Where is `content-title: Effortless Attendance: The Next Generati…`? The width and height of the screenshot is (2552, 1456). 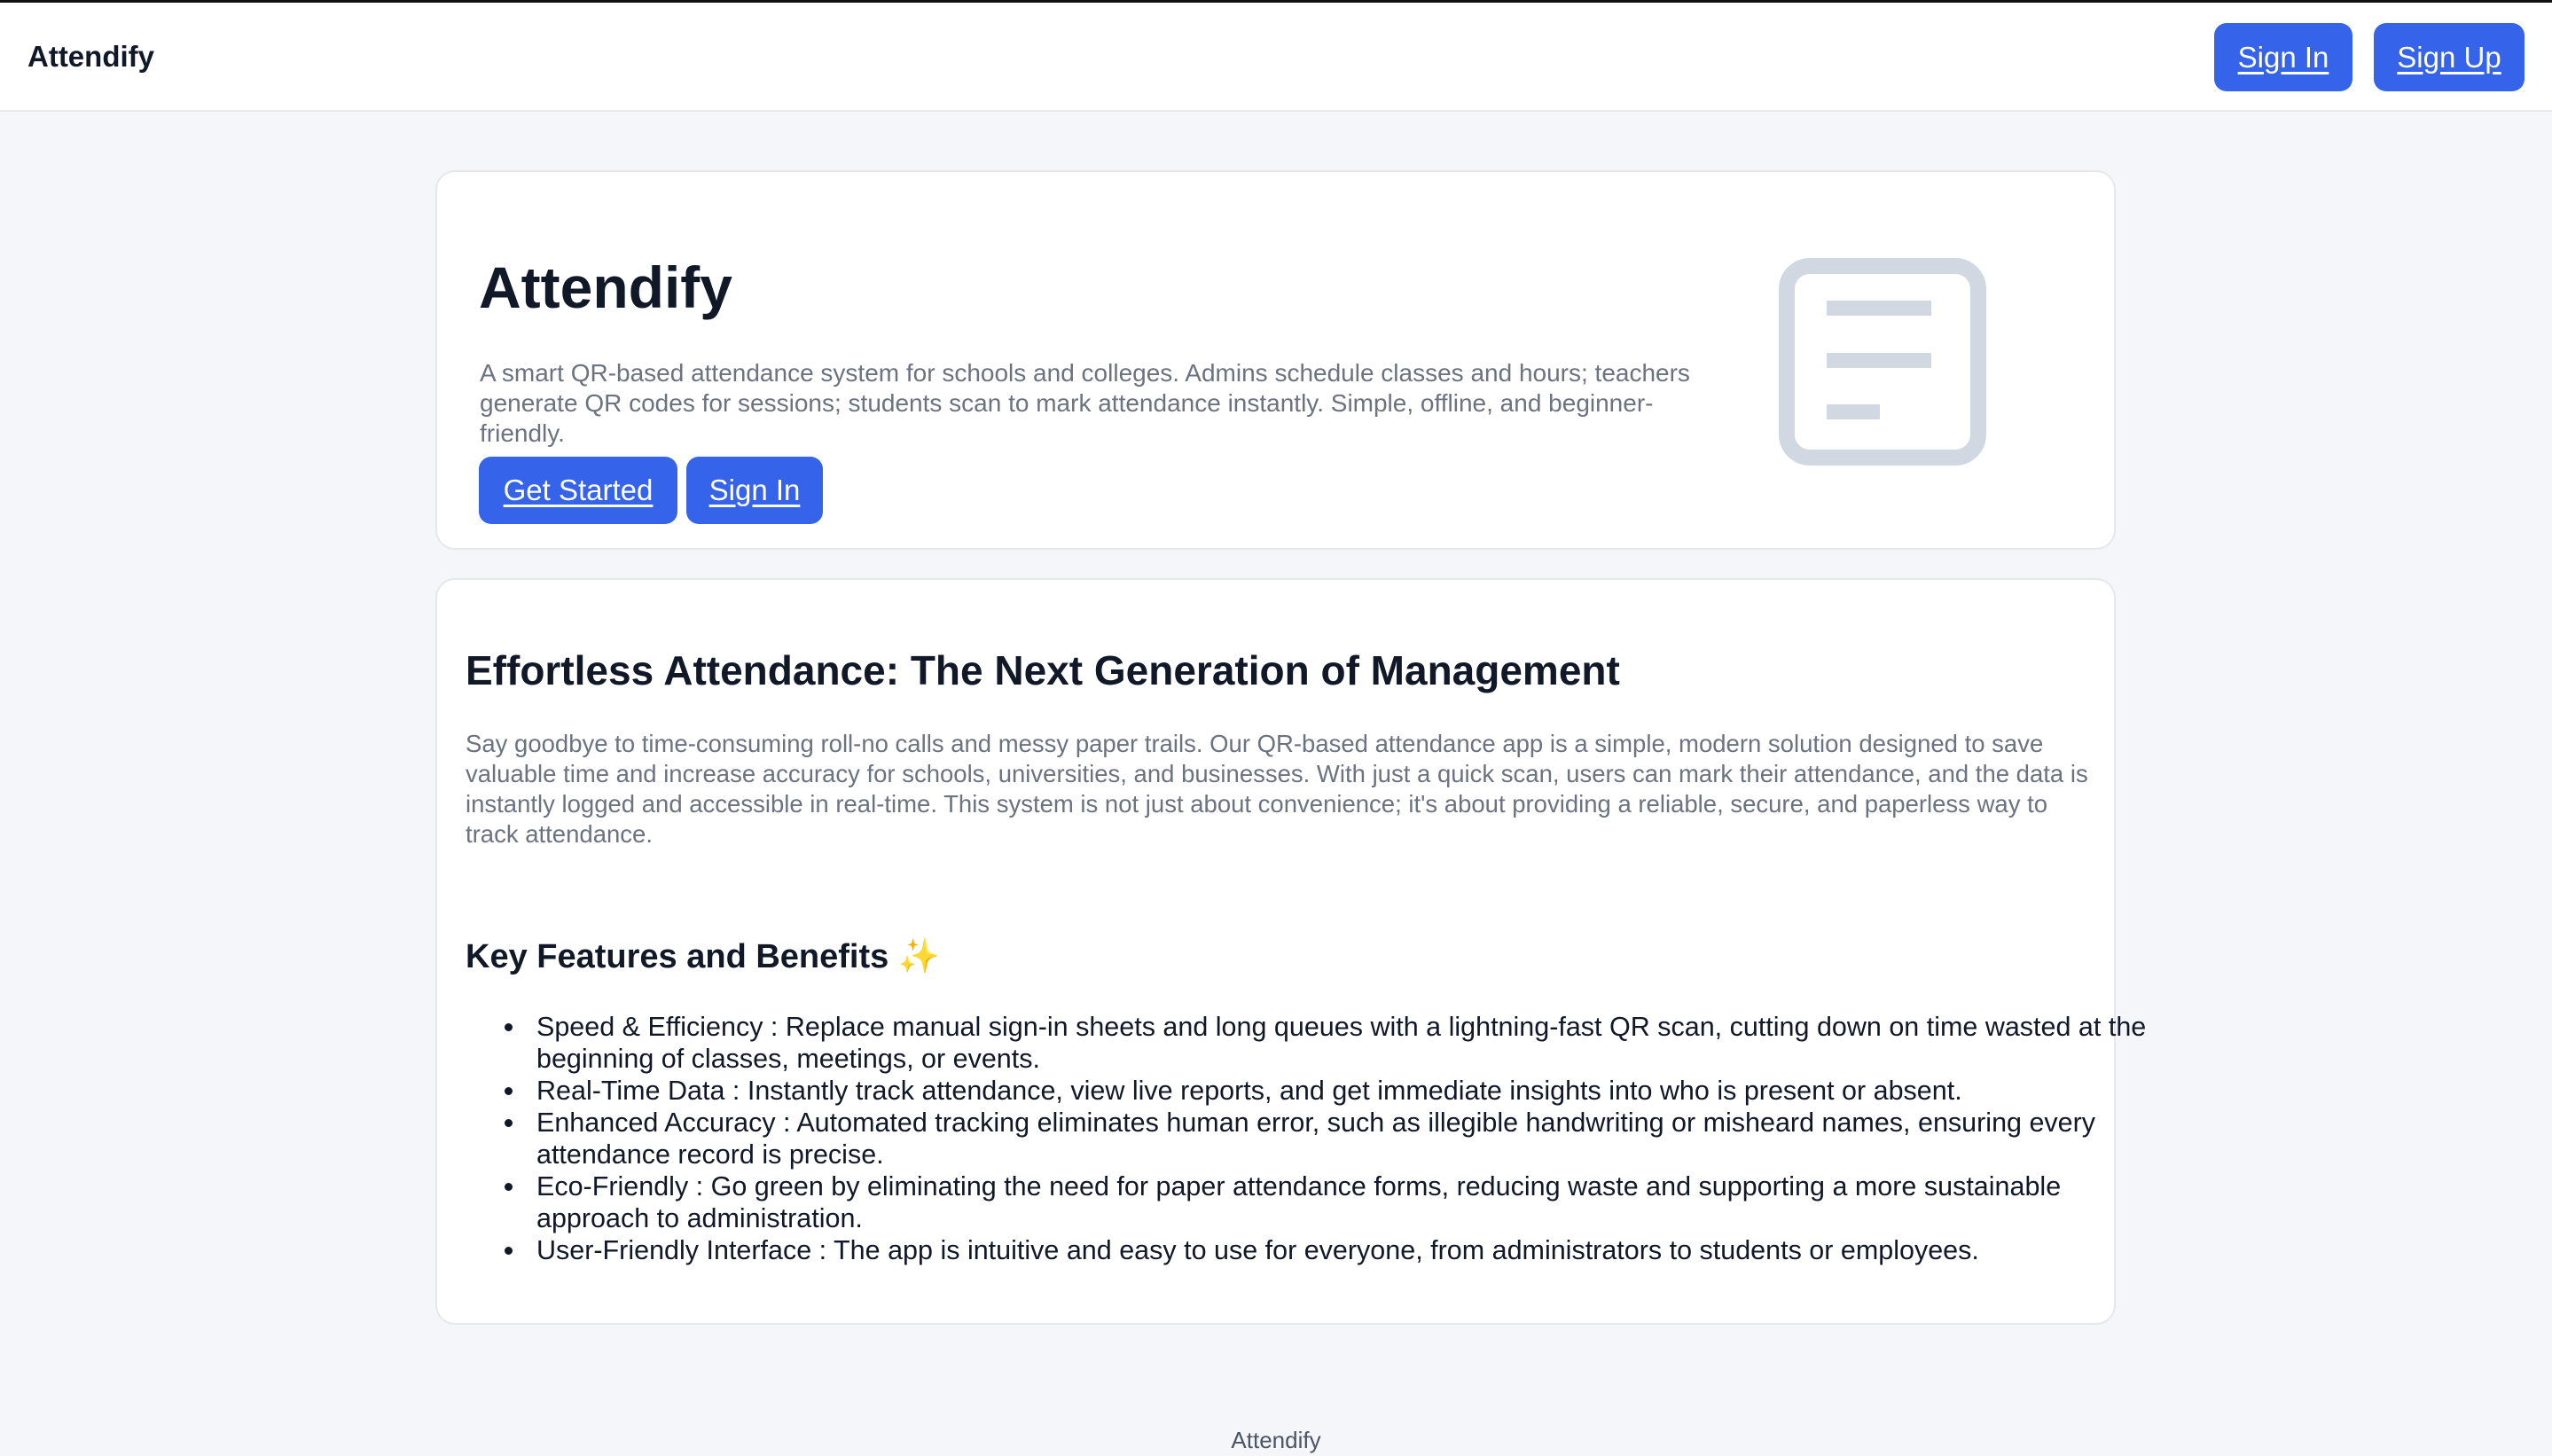
content-title: Effortless Attendance: The Next Generati… is located at coordinates (1043, 670).